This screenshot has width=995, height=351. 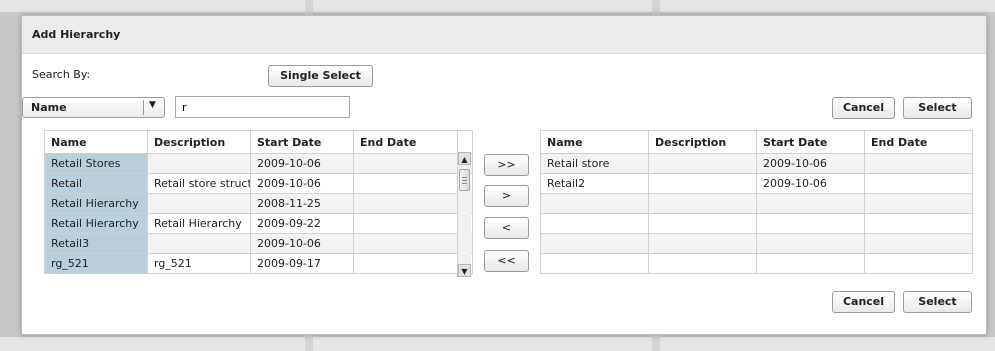 I want to click on background-top-band, so click(x=497, y=6).